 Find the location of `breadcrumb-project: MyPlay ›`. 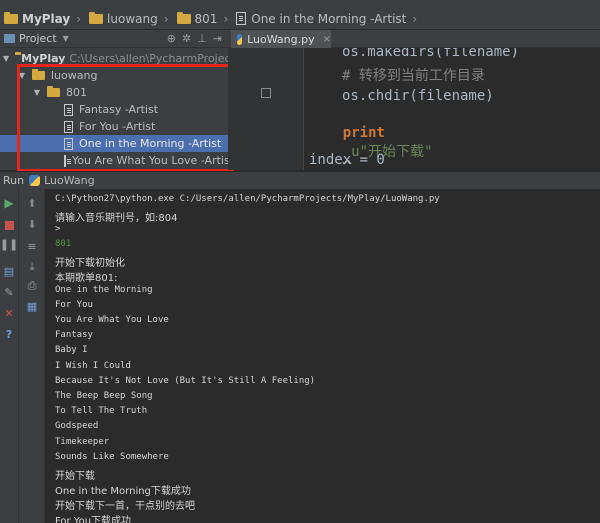

breadcrumb-project: MyPlay › is located at coordinates (42, 19).